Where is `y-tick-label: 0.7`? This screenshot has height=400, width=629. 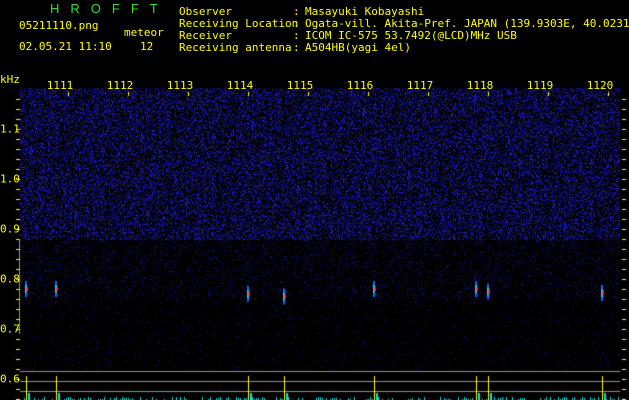 y-tick-label: 0.7 is located at coordinates (10, 329).